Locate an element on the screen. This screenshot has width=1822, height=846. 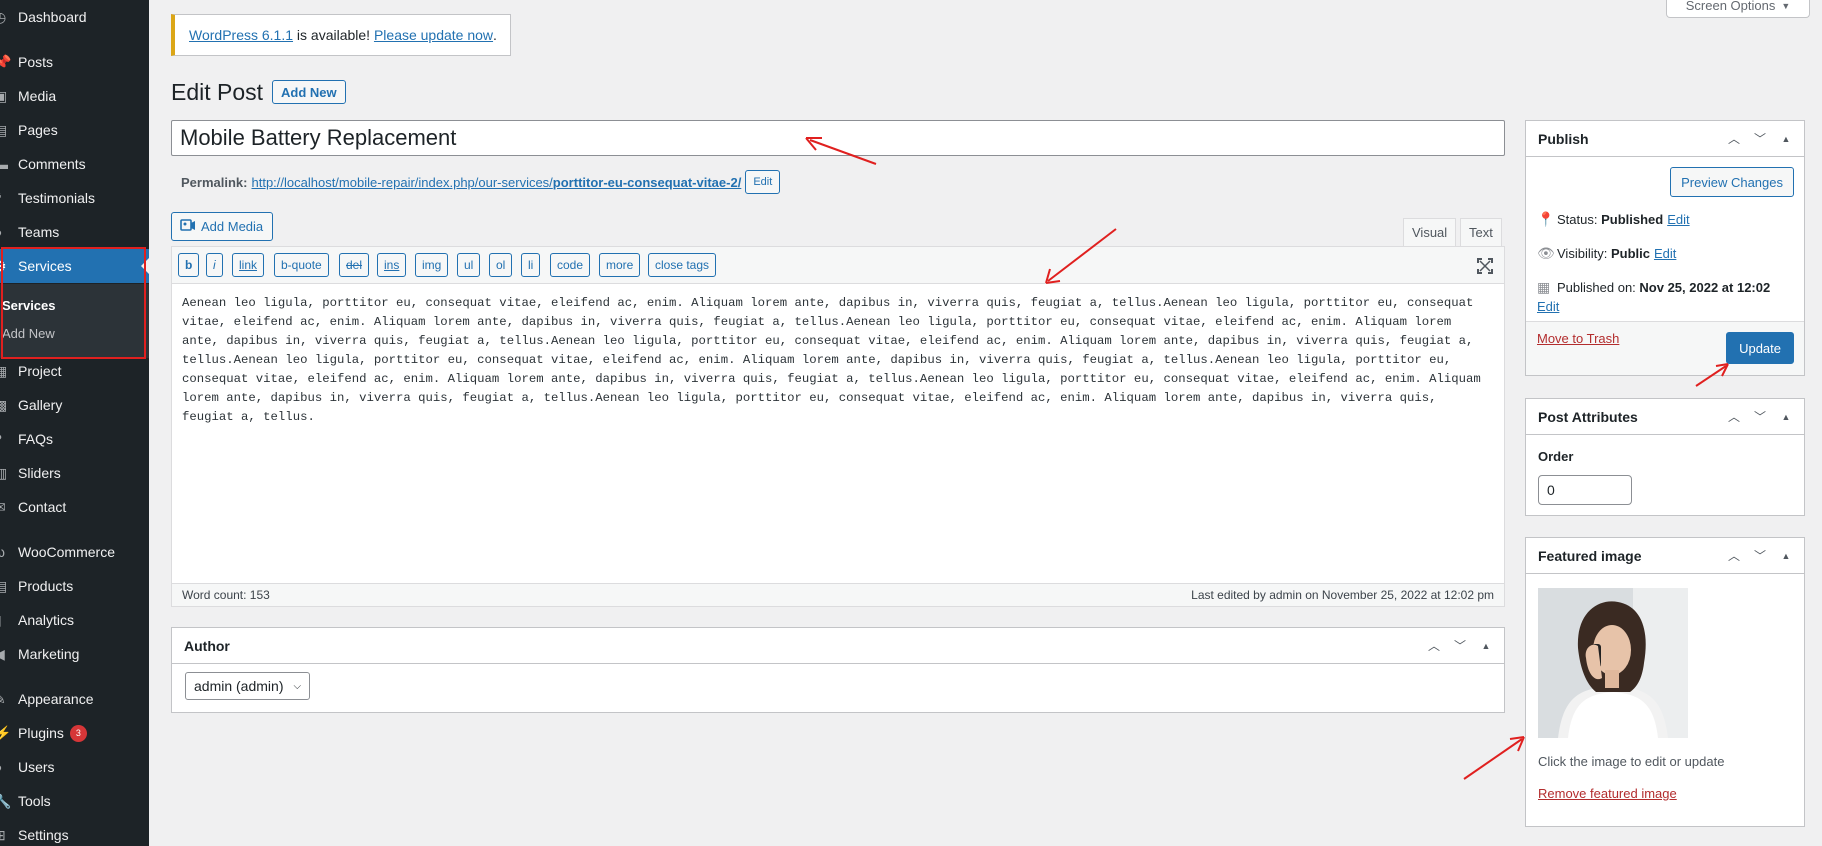
sidebar-item-plugins: ⚡ Plugins 3 is located at coordinates (74, 733).